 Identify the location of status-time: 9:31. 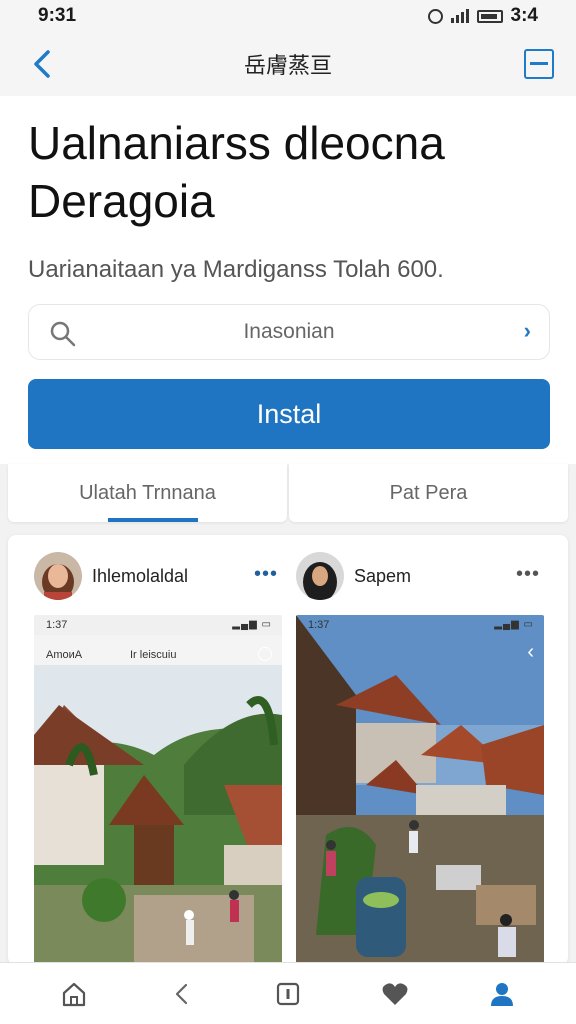
(57, 15).